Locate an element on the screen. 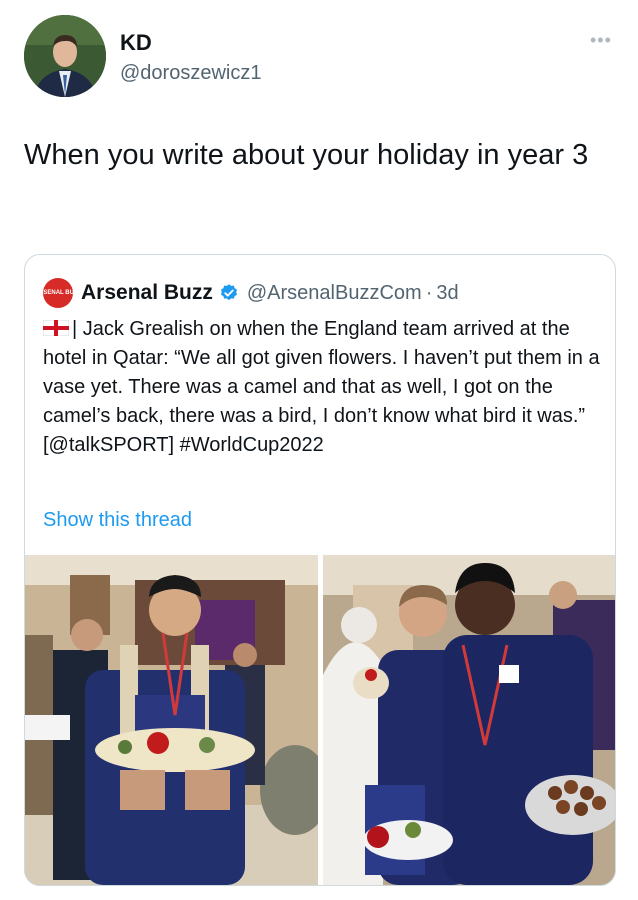 The height and width of the screenshot is (900, 638). england-flag-icon is located at coordinates (56, 328).